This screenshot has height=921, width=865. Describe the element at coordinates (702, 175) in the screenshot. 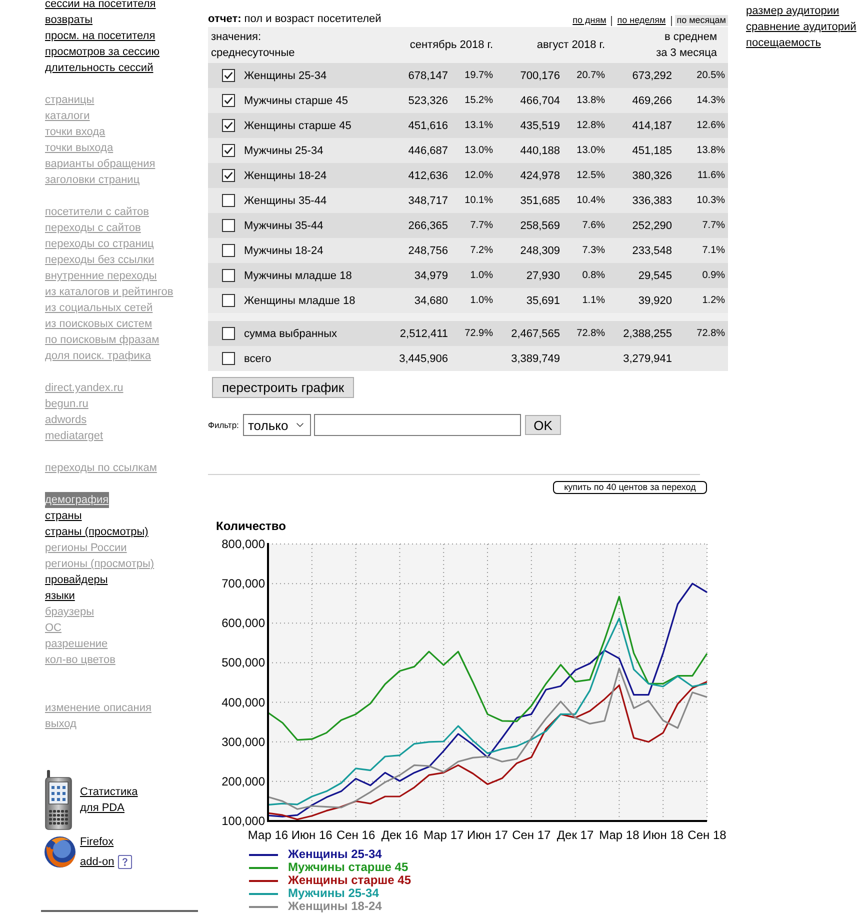

I see `table-cell: 11.6%` at that location.